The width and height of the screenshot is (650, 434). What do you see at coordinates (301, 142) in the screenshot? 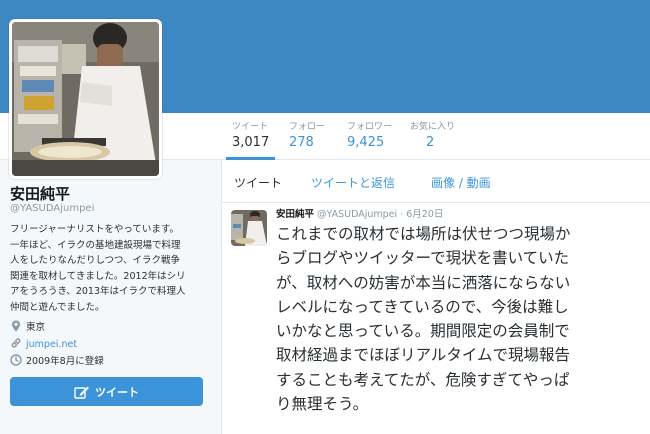
I see `stat-following-value: 278` at bounding box center [301, 142].